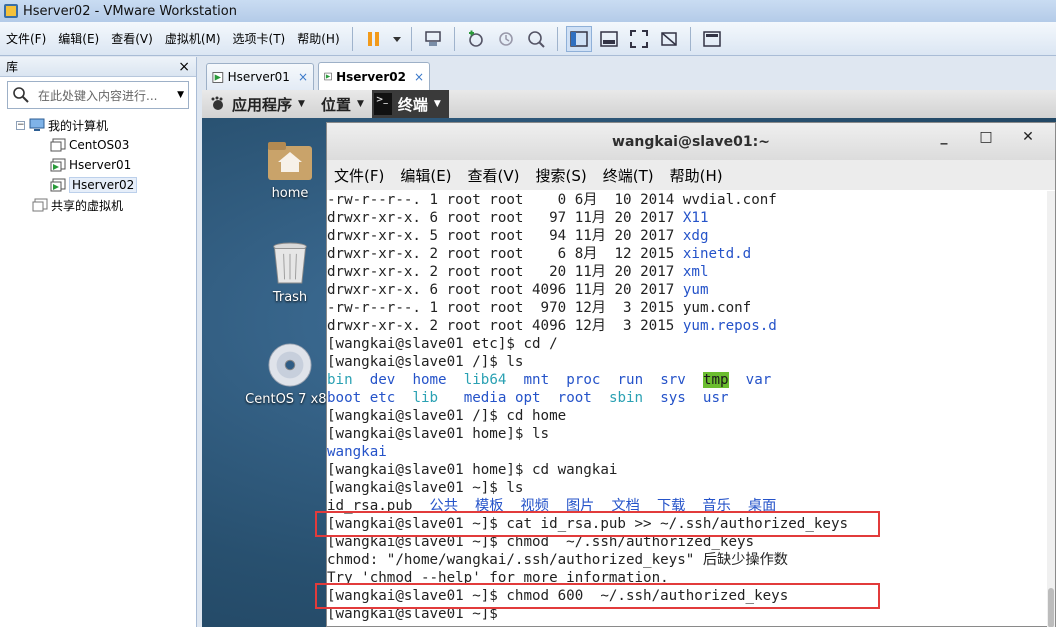  What do you see at coordinates (259, 39) in the screenshot?
I see `menu-tabs: 选项卡(T)` at bounding box center [259, 39].